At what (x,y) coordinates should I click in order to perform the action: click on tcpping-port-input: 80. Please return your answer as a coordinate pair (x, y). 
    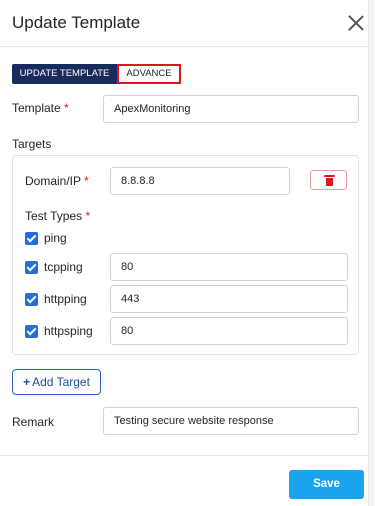
    Looking at the image, I should click on (229, 267).